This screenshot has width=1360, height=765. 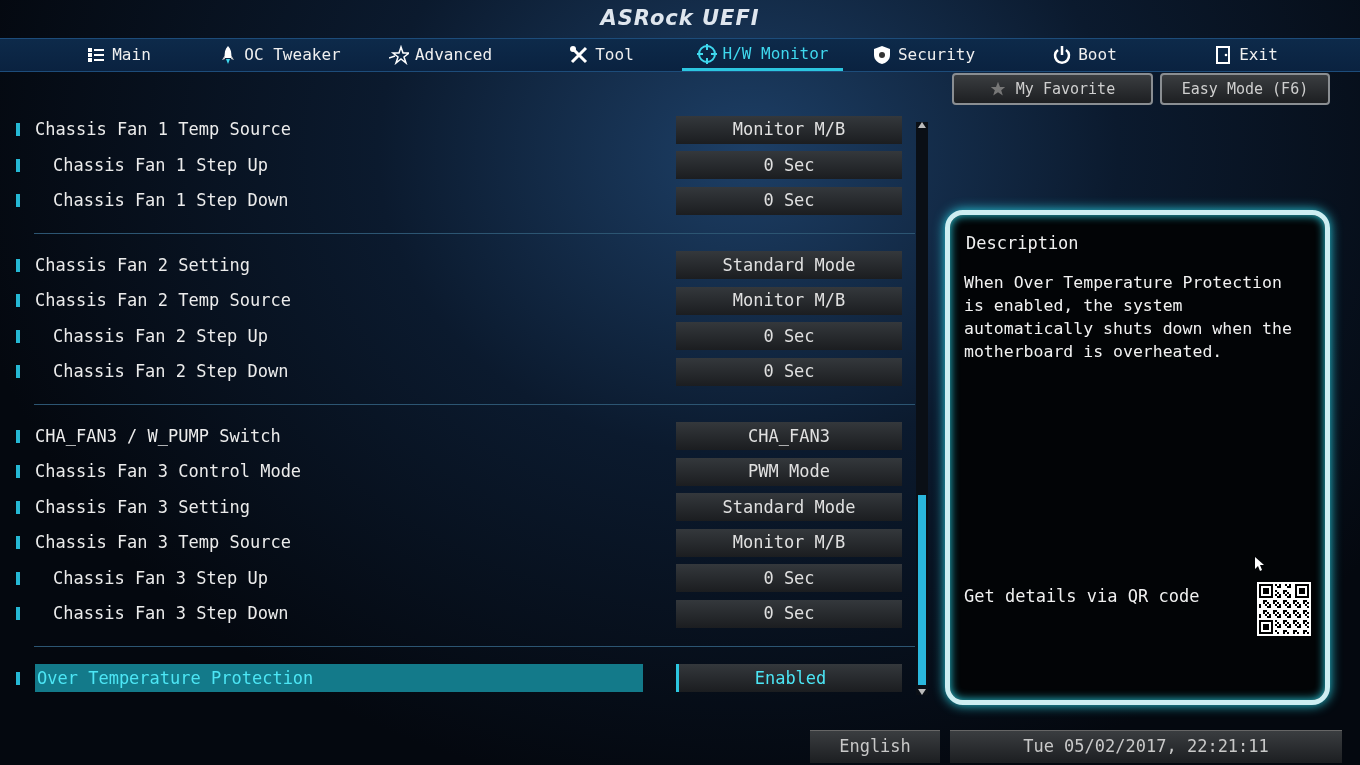 I want to click on scroll-down-icon, so click(x=922, y=692).